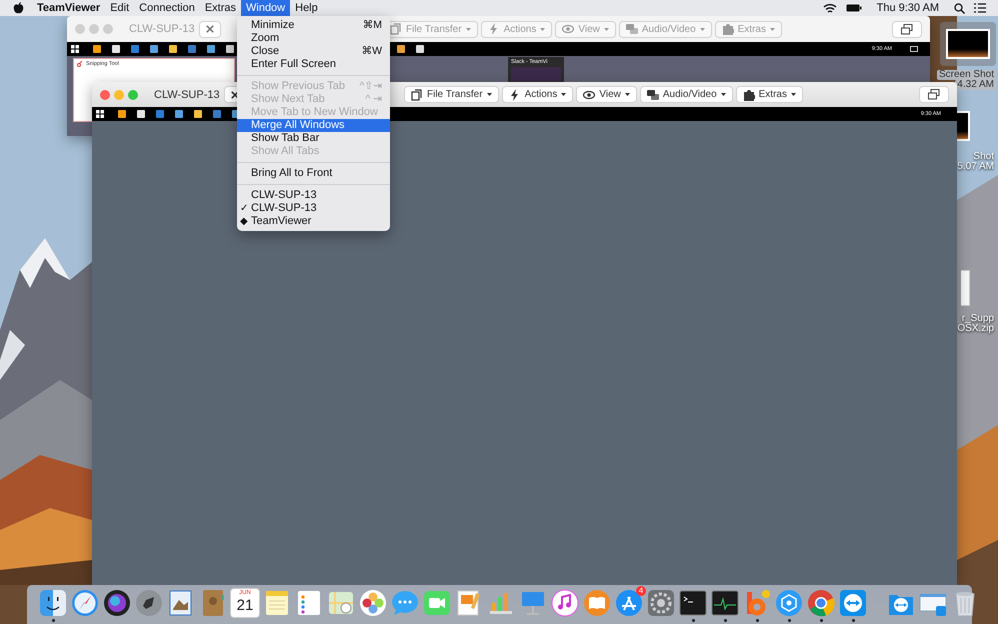 This screenshot has width=998, height=624. What do you see at coordinates (313, 138) in the screenshot?
I see `menu-item: Show Tab Bar` at bounding box center [313, 138].